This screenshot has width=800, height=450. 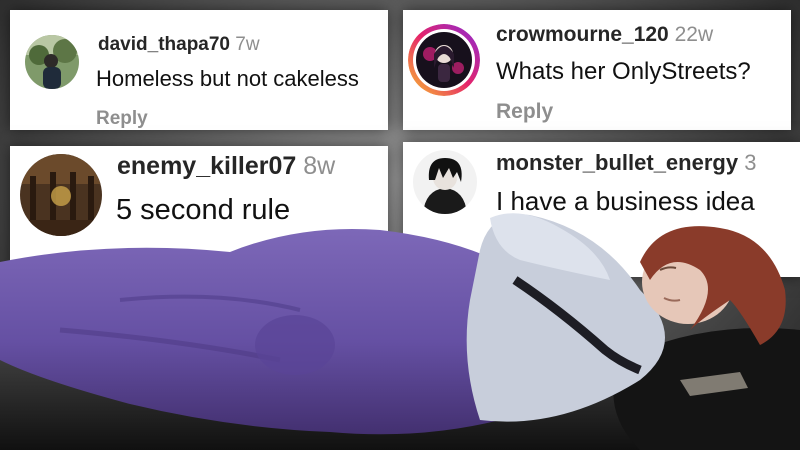 I want to click on comment-username: enemy_killer07 8w, so click(x=226, y=166).